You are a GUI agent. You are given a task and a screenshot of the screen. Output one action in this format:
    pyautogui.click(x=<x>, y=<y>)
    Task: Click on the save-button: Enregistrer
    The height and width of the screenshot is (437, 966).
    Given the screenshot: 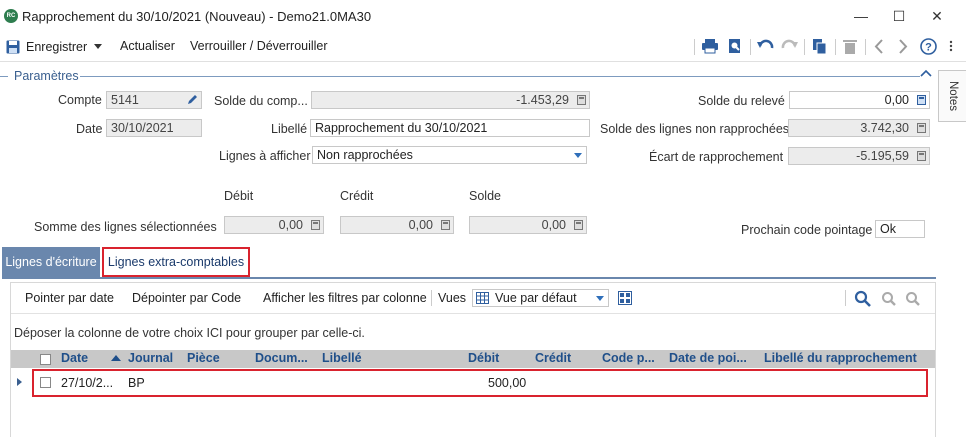 What is the action you would take?
    pyautogui.click(x=56, y=47)
    